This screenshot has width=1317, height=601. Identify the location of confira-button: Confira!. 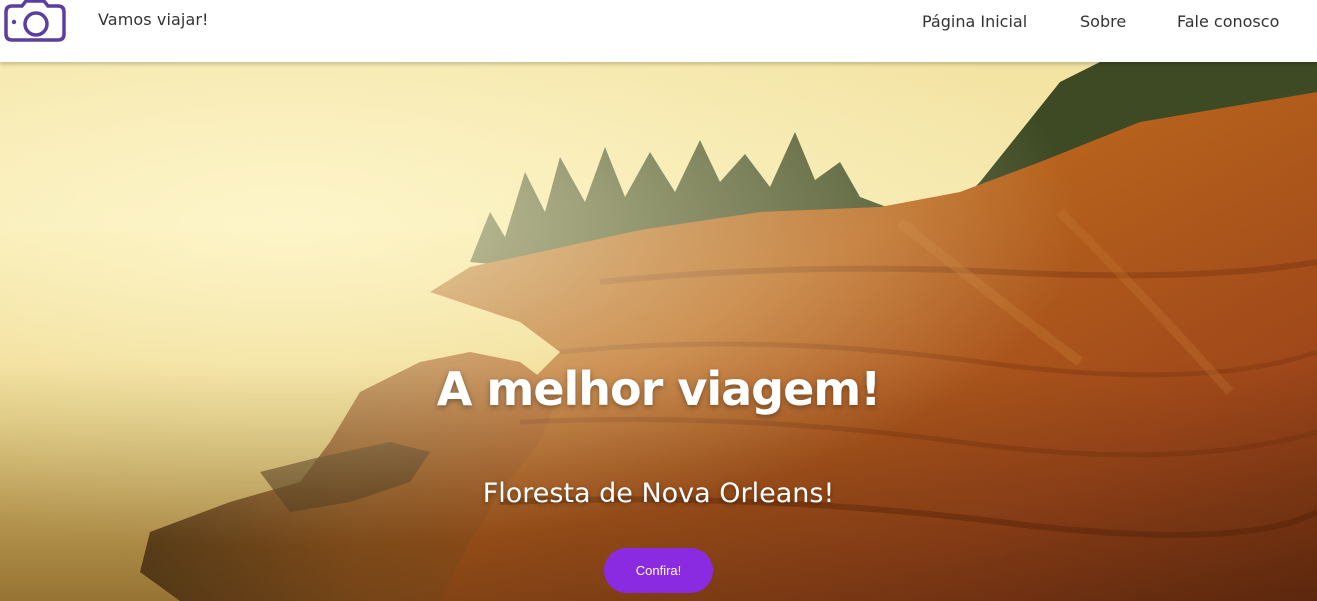
(658, 570).